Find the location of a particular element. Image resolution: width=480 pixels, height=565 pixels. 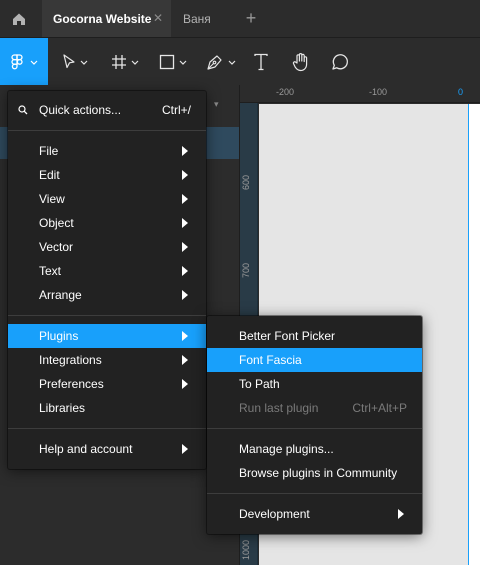

menu-item-font-fascia: Font Fascia is located at coordinates (314, 360).